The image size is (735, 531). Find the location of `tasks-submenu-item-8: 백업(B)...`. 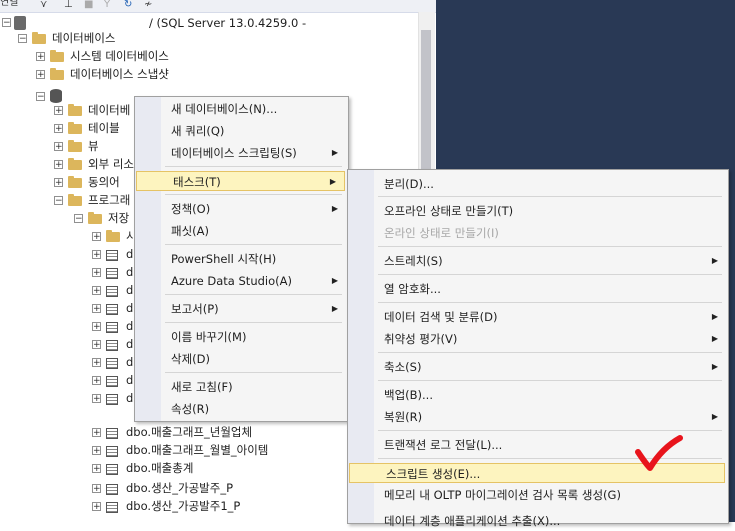

tasks-submenu-item-8: 백업(B)... is located at coordinates (537, 395).